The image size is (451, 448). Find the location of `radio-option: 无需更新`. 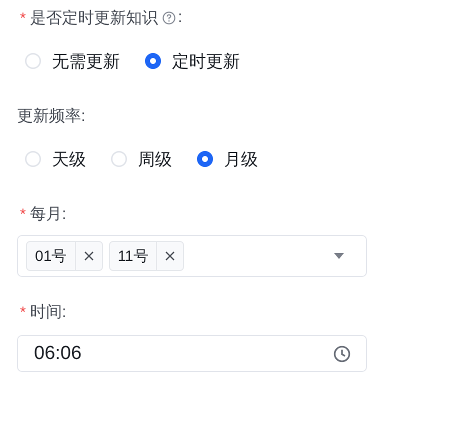

radio-option: 无需更新 is located at coordinates (69, 61).